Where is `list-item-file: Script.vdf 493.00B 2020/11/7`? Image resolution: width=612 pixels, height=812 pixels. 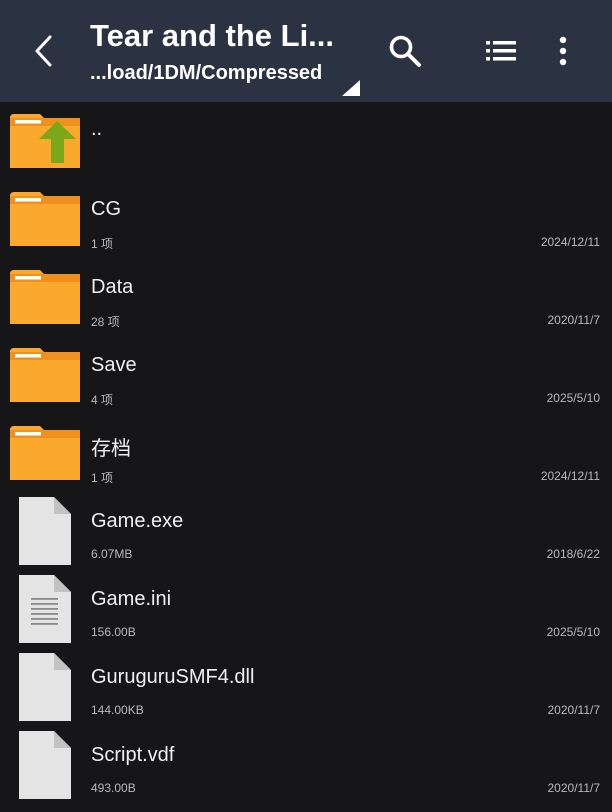 list-item-file: Script.vdf 493.00B 2020/11/7 is located at coordinates (306, 765).